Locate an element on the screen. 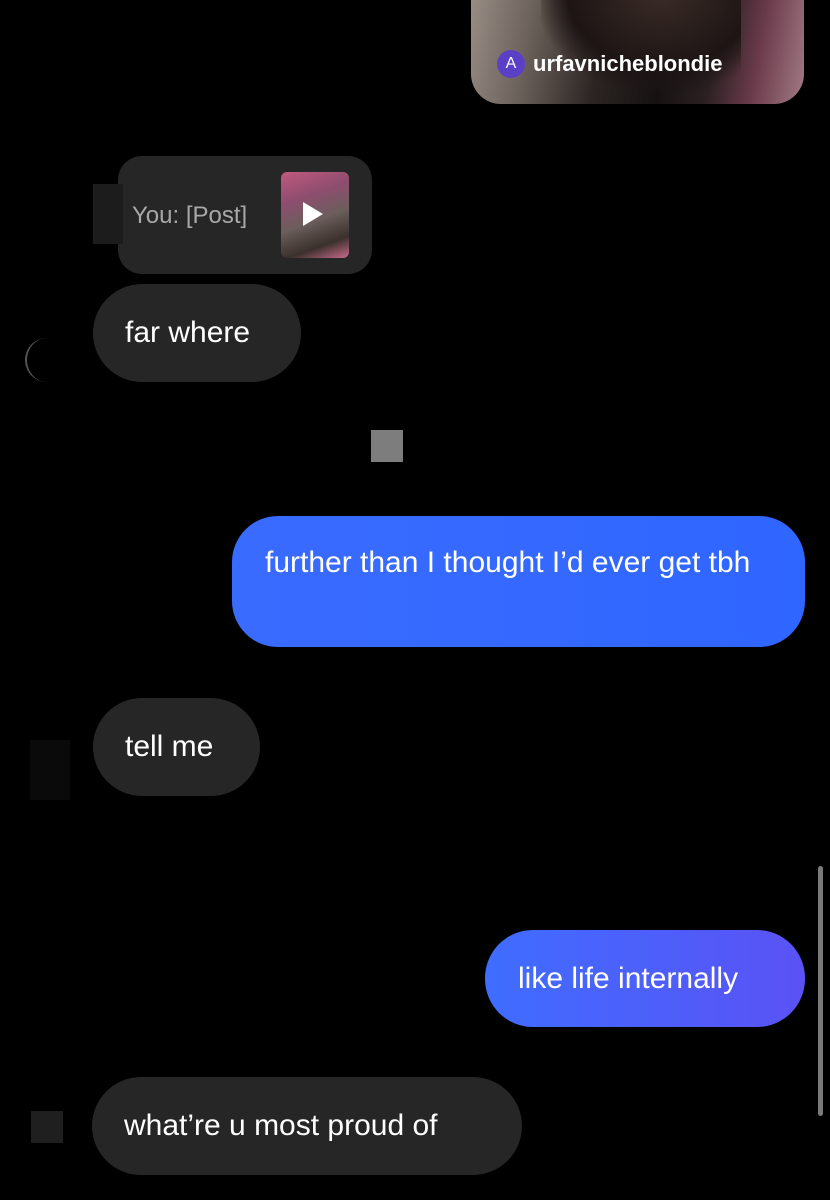 Image resolution: width=830 pixels, height=1200 pixels. shared-post-card: A urfavnicheblondie is located at coordinates (637, 52).